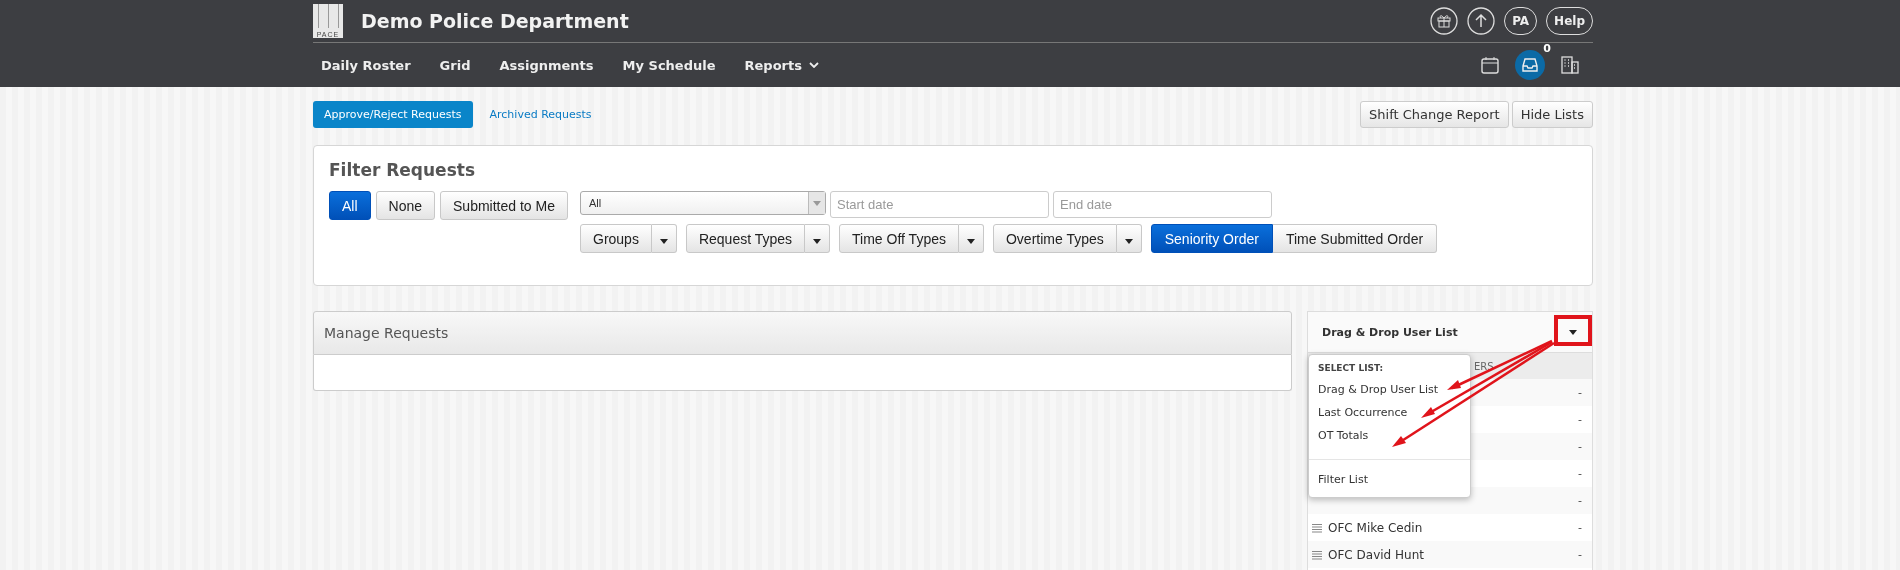 The height and width of the screenshot is (570, 1900). Describe the element at coordinates (504, 205) in the screenshot. I see `filter-button: Submitted to Me` at that location.